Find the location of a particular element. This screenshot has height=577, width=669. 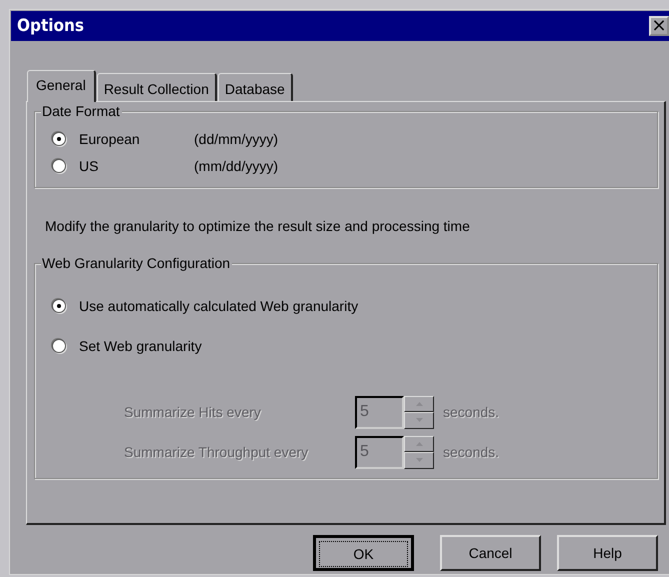

dialog-button: Cancel is located at coordinates (490, 553).